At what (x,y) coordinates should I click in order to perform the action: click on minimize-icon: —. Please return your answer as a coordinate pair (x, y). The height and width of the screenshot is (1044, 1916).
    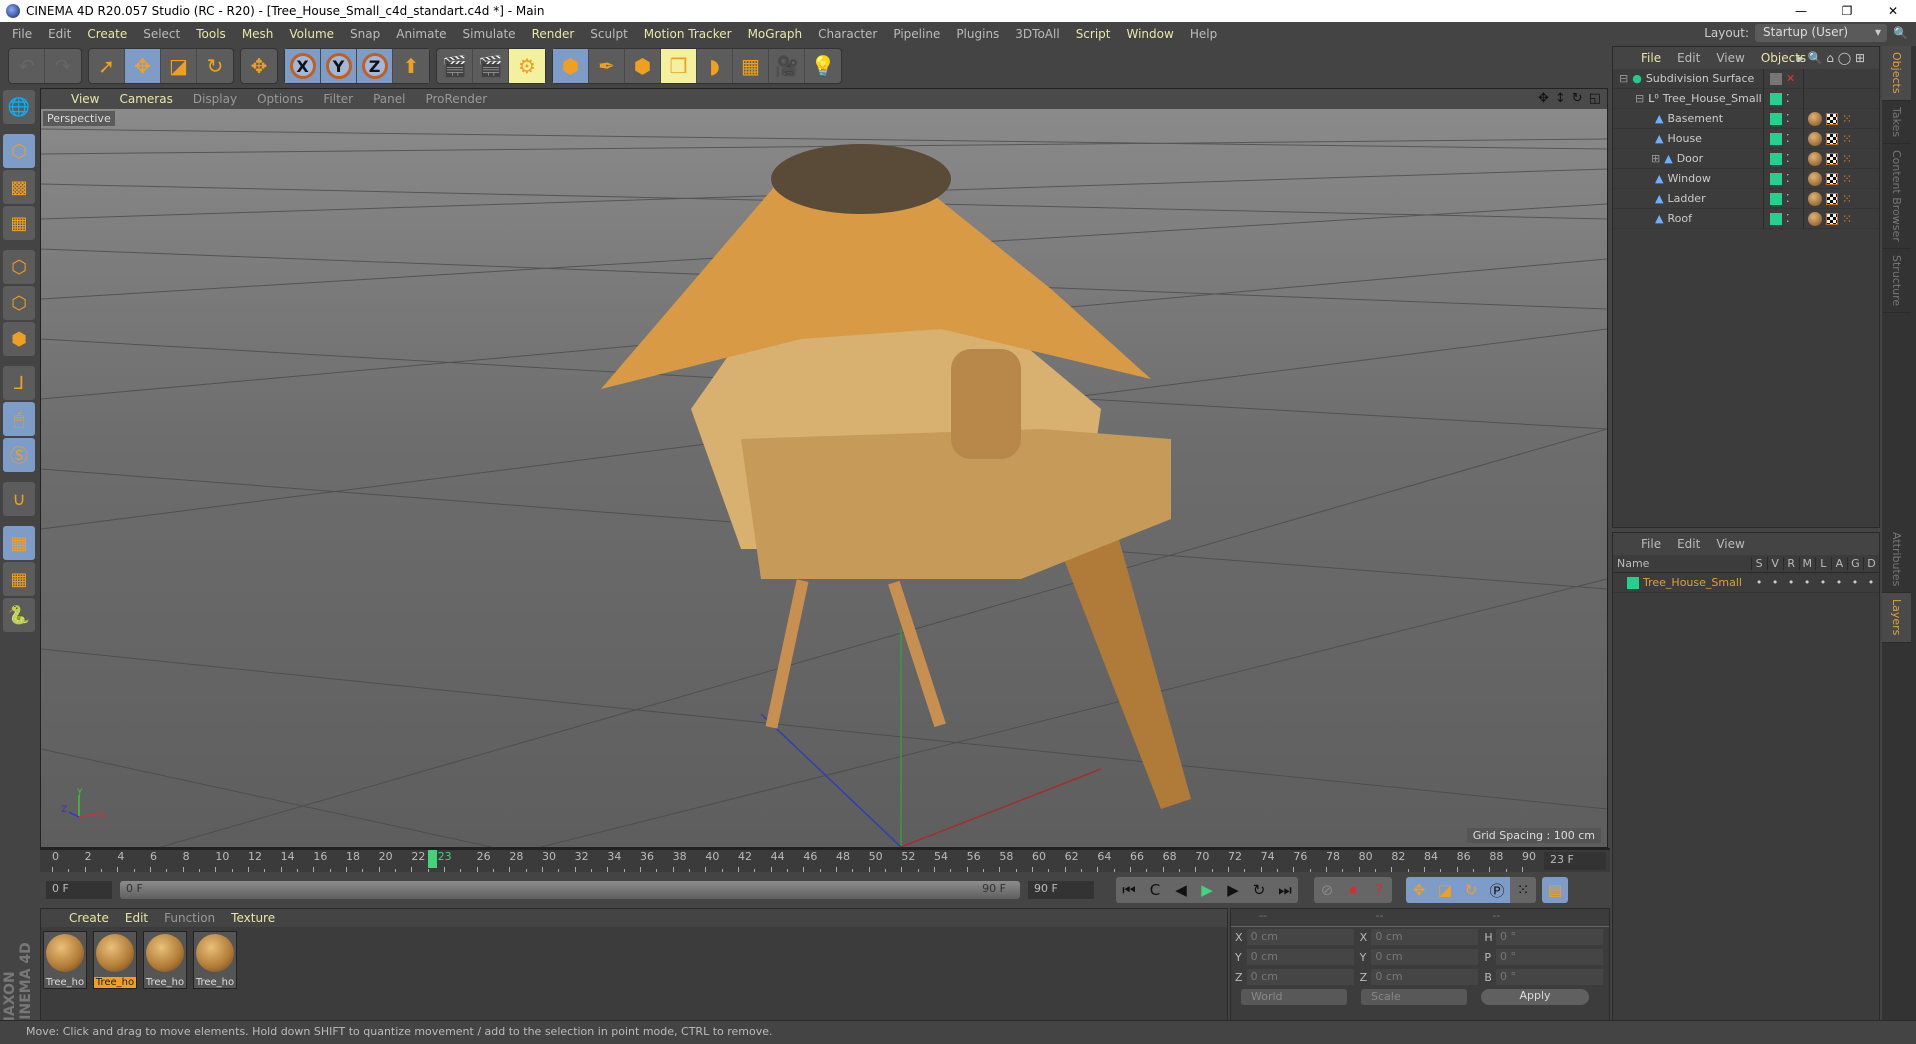
    Looking at the image, I should click on (1801, 11).